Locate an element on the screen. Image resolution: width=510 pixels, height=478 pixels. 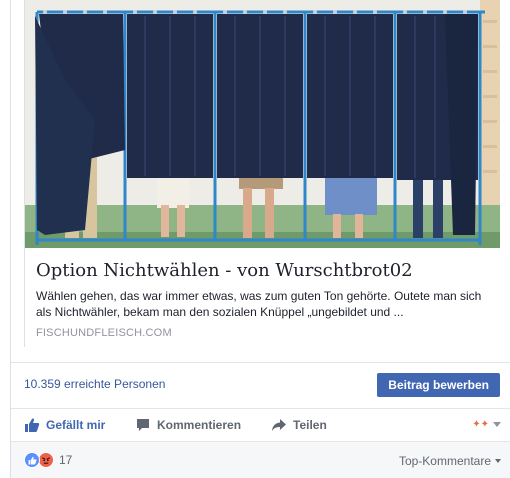
share-label: Teilen is located at coordinates (310, 425).